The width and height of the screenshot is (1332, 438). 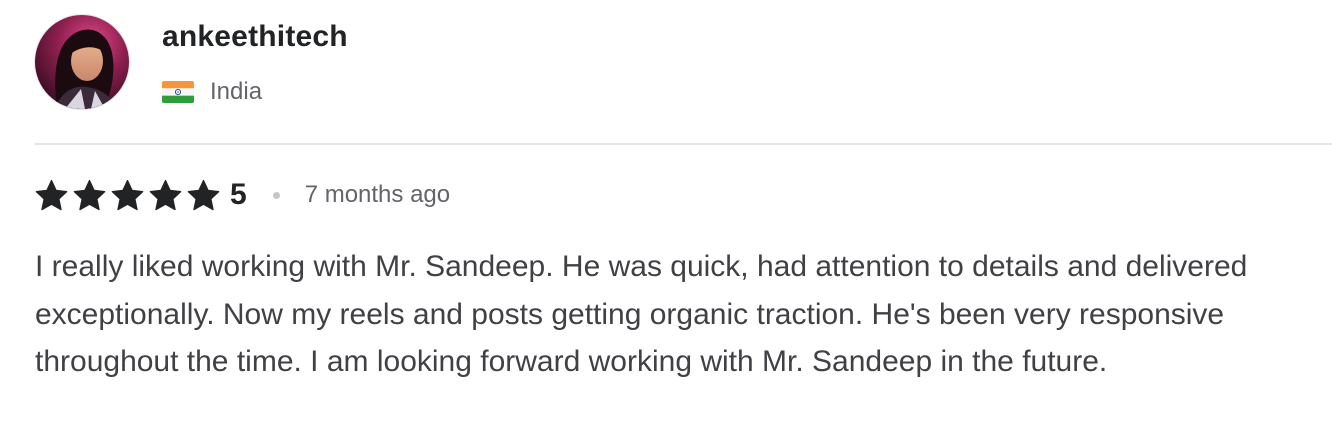 I want to click on india-flag-icon, so click(x=178, y=92).